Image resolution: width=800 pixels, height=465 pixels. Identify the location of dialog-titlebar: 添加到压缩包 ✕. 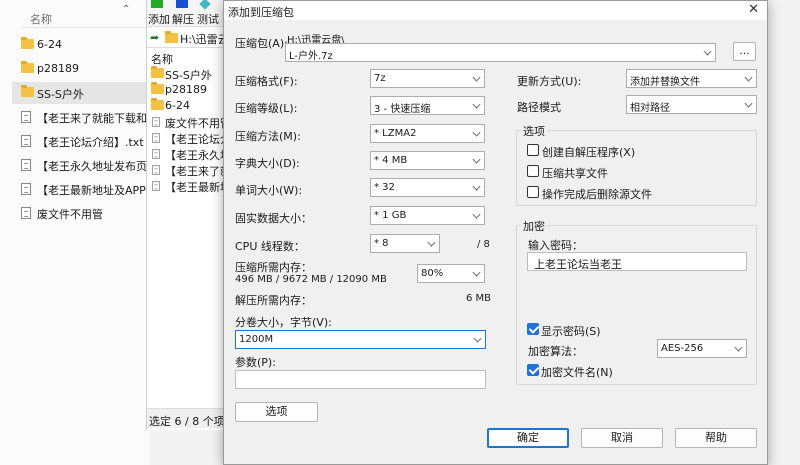
(495, 10).